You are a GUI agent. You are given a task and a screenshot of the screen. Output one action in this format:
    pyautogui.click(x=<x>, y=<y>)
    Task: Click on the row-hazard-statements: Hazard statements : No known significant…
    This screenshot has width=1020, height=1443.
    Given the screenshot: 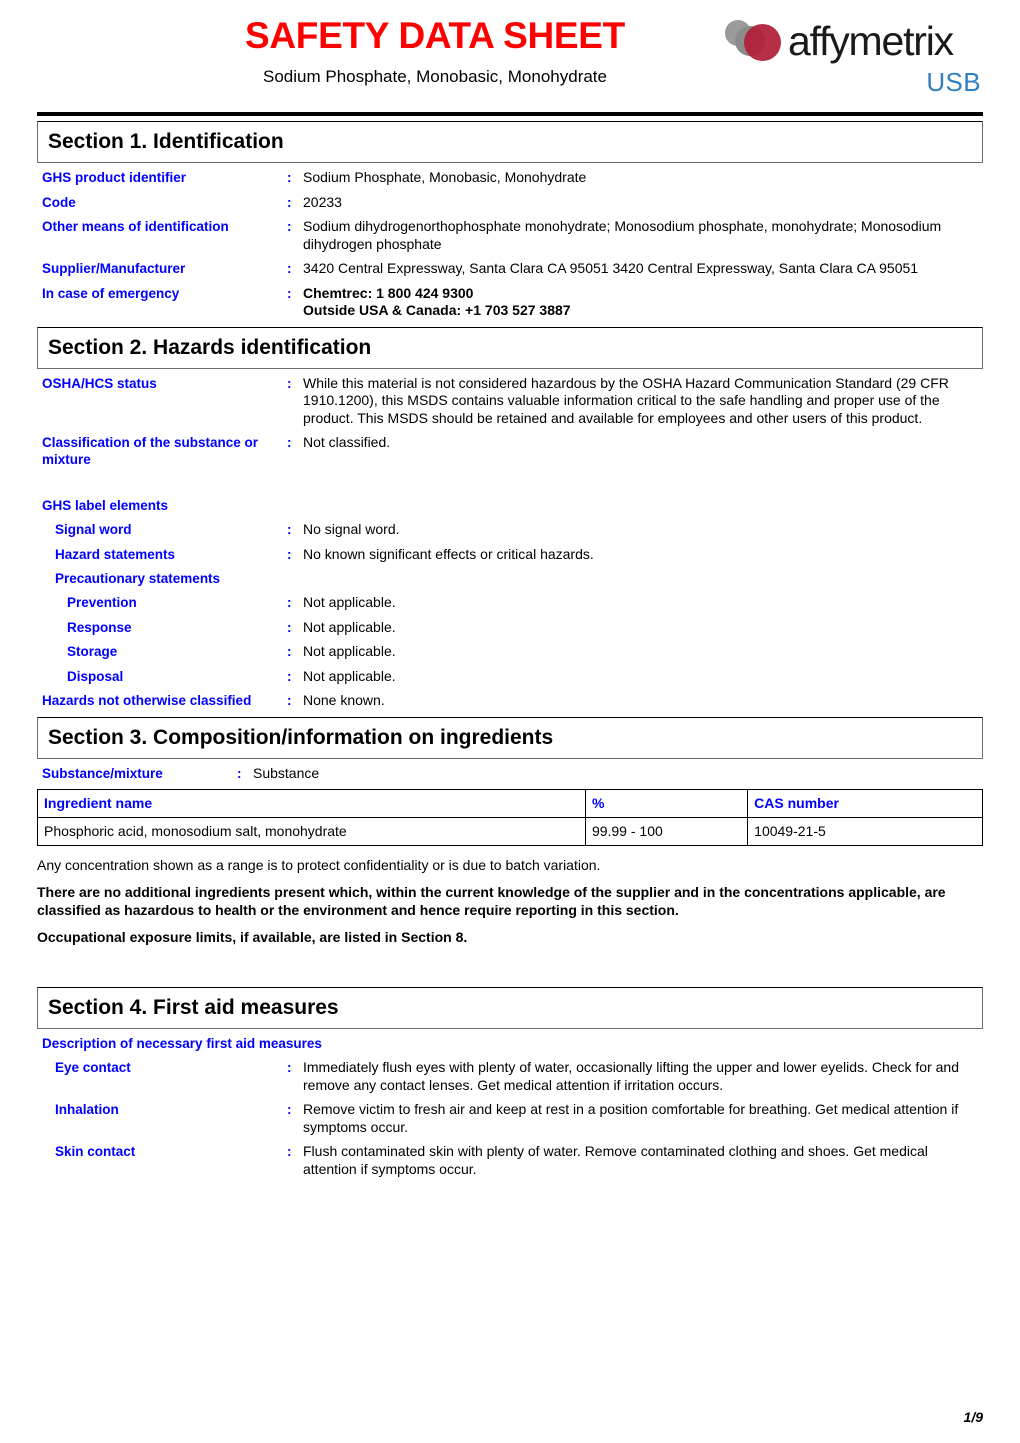 What is the action you would take?
    pyautogui.click(x=510, y=555)
    